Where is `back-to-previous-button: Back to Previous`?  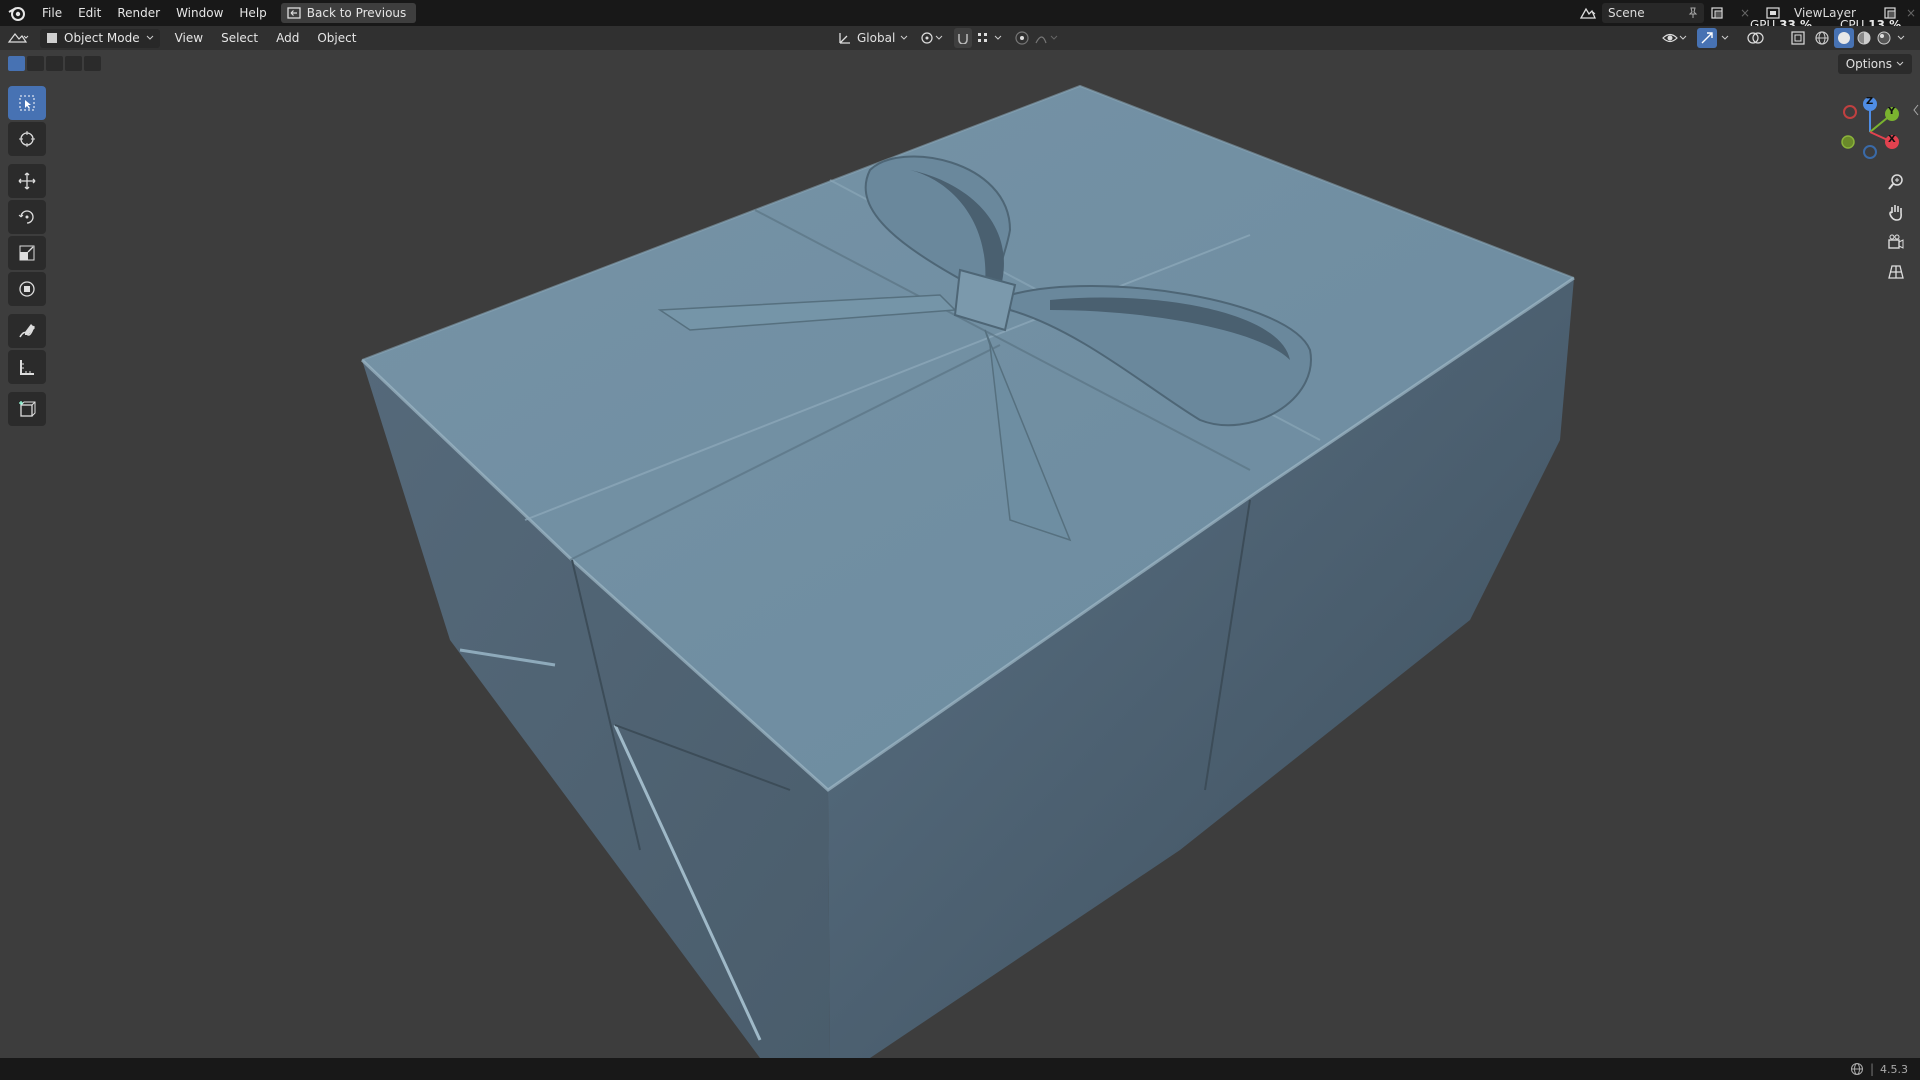
back-to-previous-button: Back to Previous is located at coordinates (348, 13).